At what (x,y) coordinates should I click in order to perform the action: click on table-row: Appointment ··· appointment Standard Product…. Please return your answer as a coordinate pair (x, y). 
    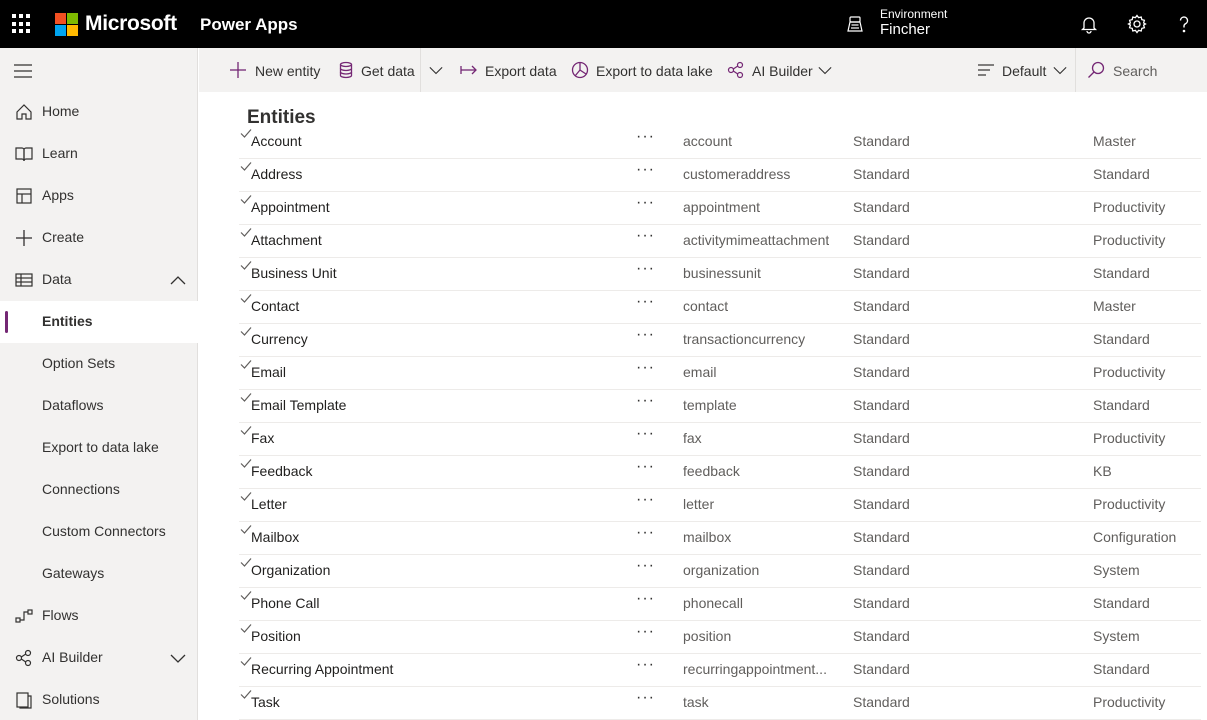
    Looking at the image, I should click on (720, 208).